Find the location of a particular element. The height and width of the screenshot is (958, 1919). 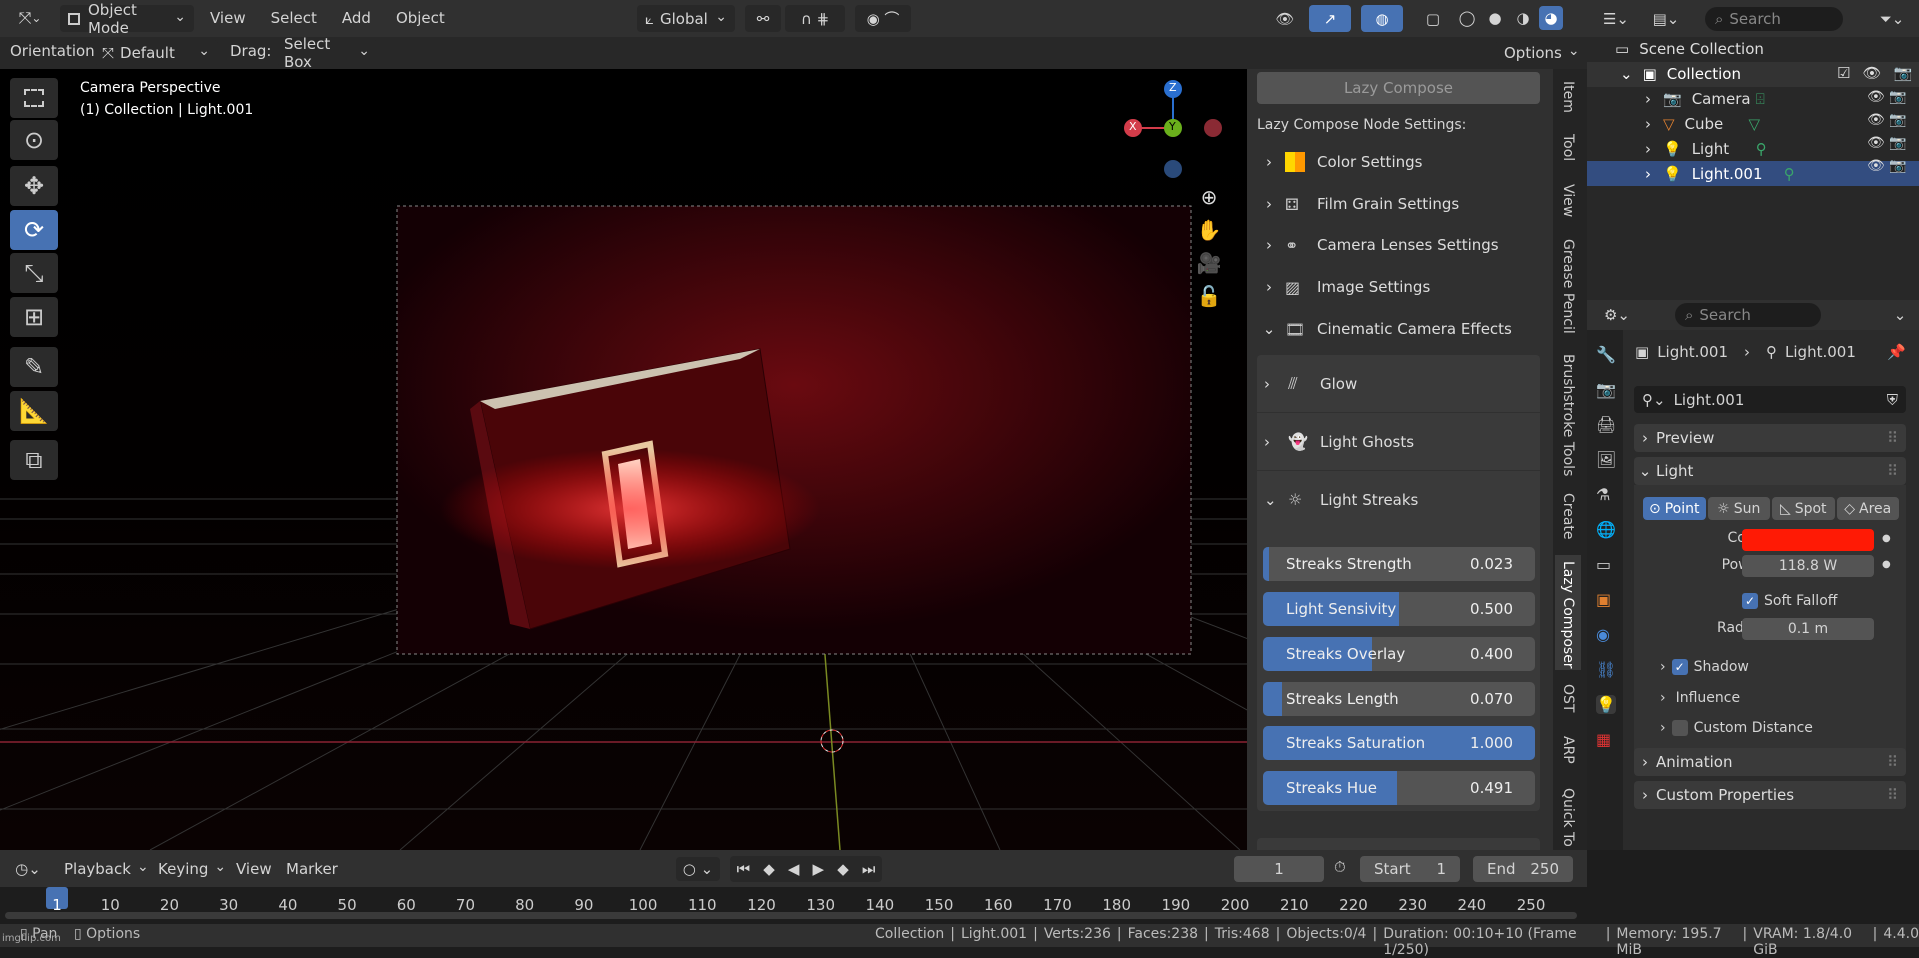

hand-pan-icon: ✋ is located at coordinates (1209, 230).